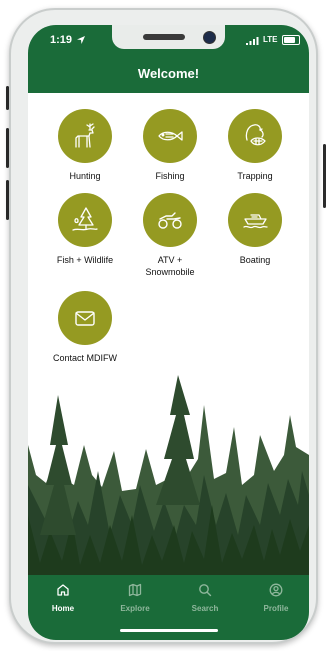  I want to click on mail-icon, so click(85, 318).